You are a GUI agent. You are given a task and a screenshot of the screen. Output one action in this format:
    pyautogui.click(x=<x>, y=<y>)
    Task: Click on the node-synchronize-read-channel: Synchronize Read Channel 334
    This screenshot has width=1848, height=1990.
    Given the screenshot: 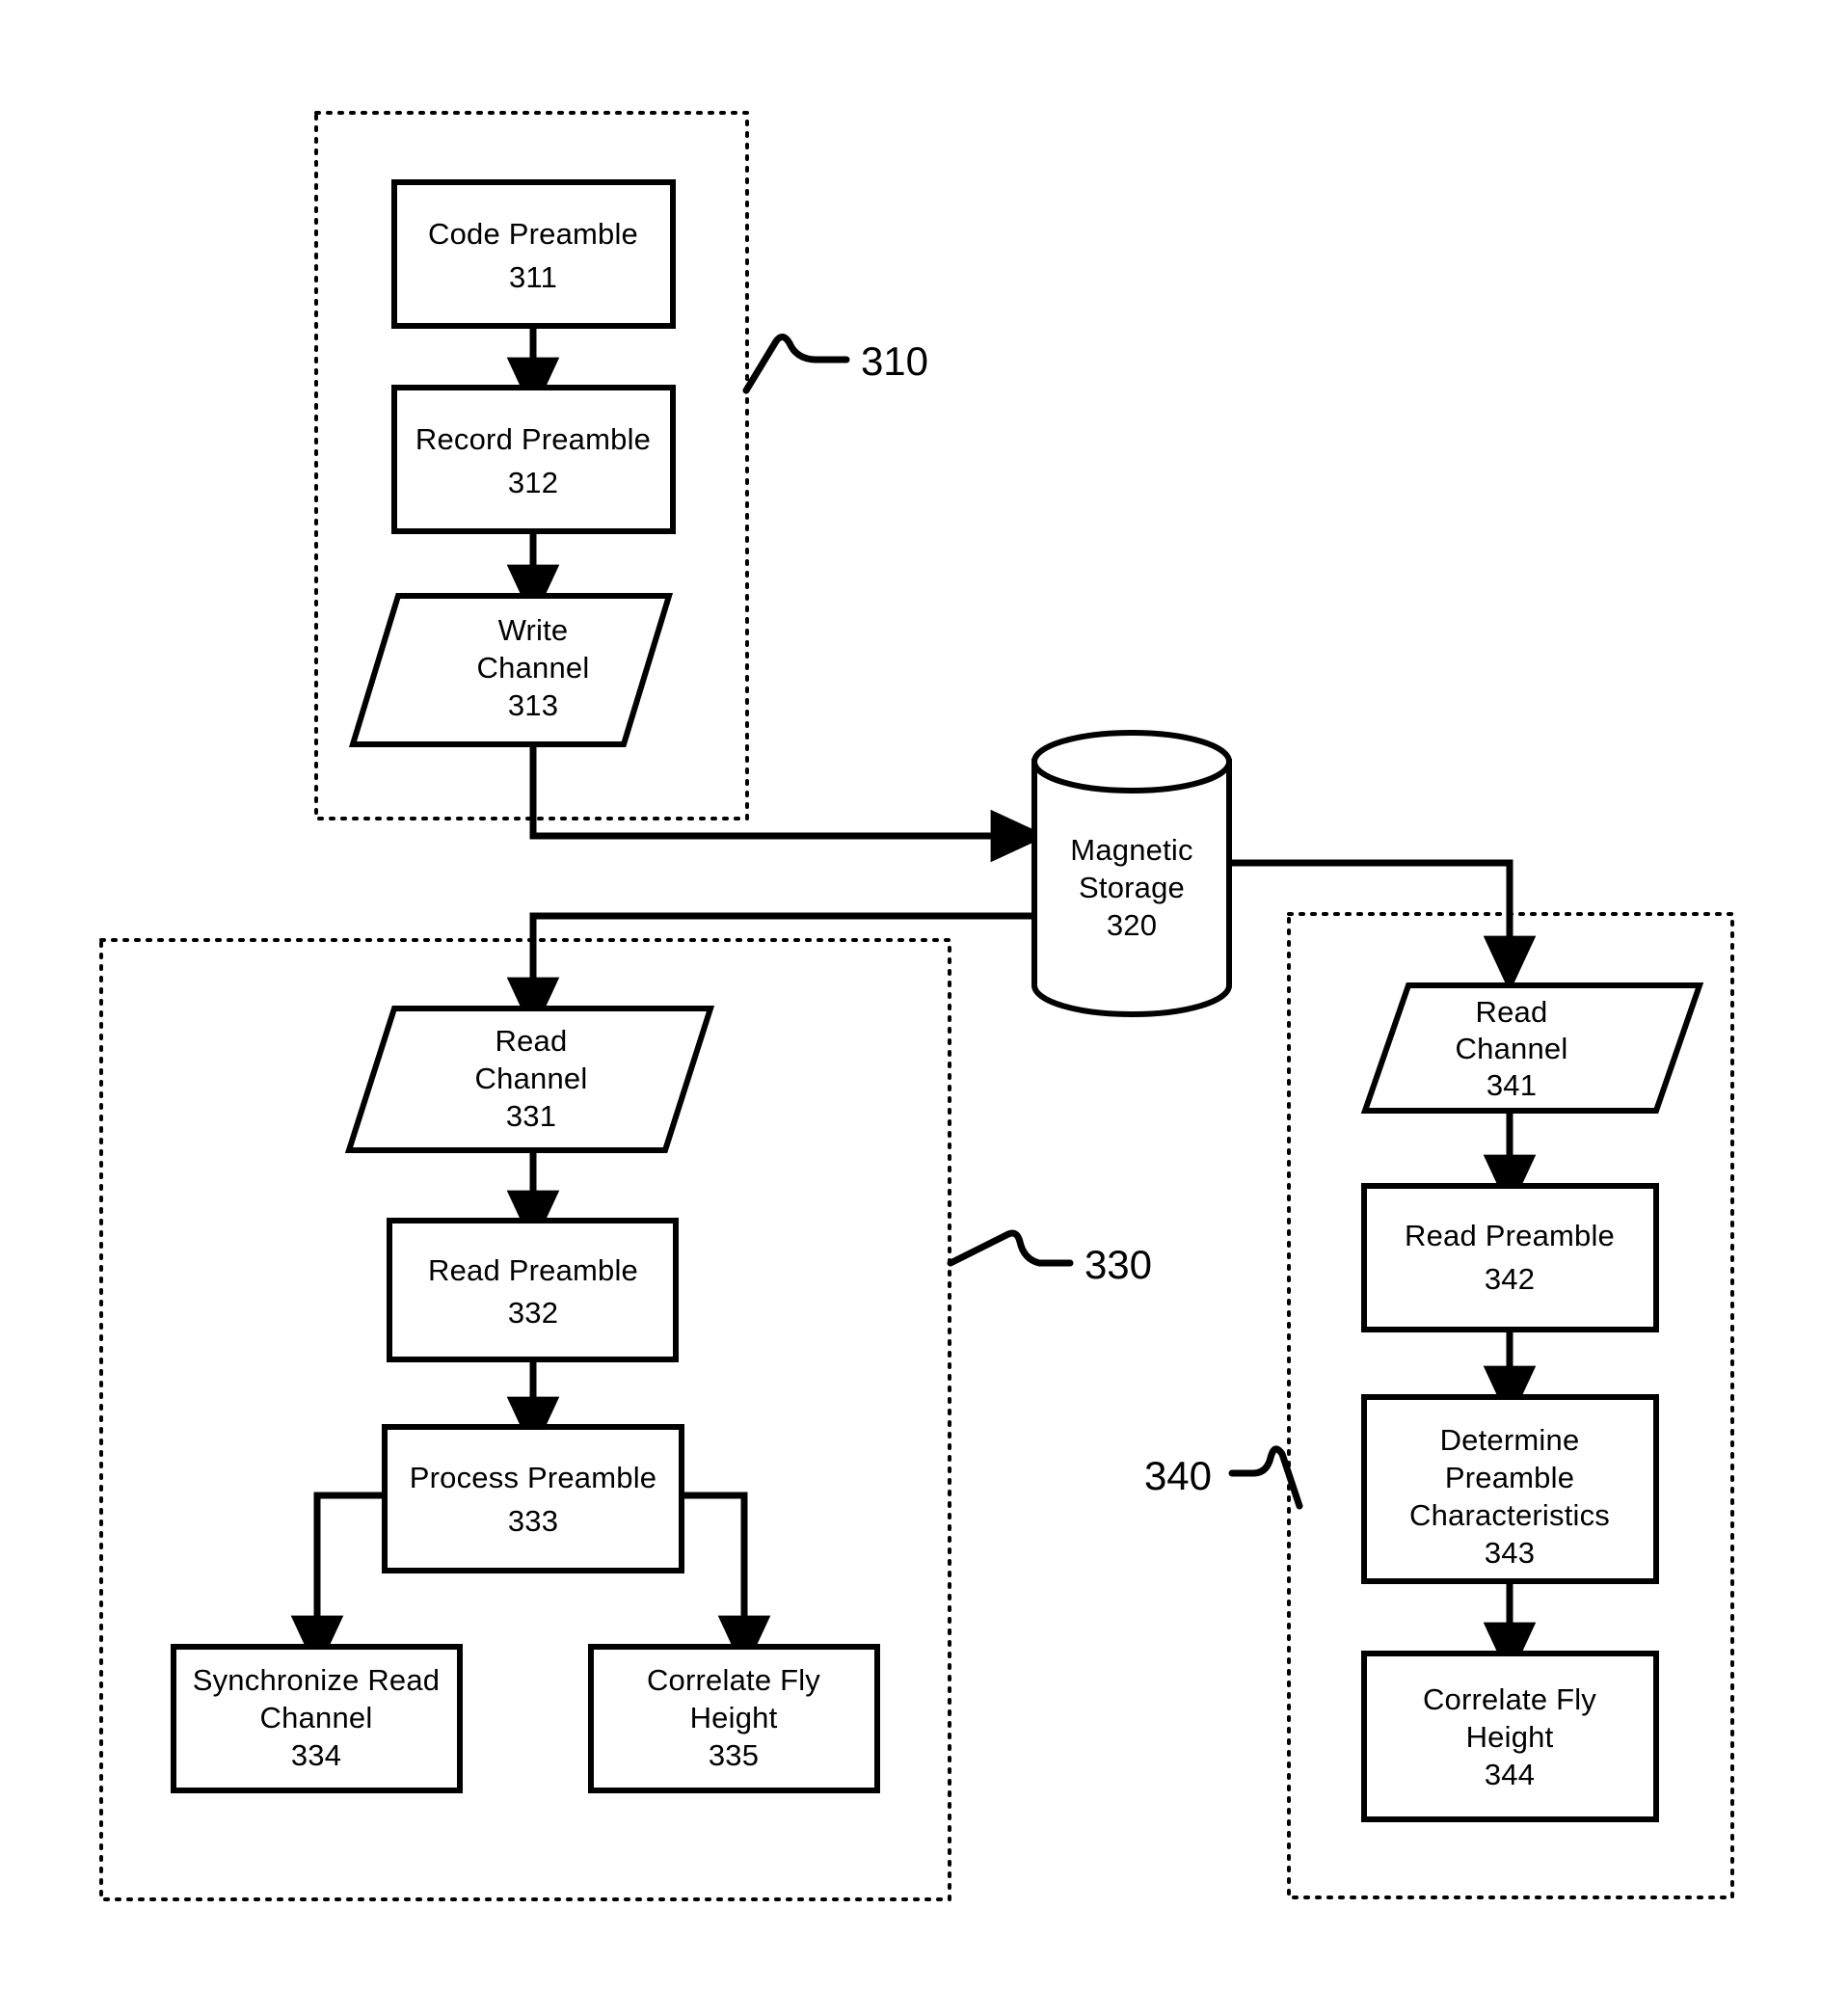 What is the action you would take?
    pyautogui.click(x=317, y=1719)
    